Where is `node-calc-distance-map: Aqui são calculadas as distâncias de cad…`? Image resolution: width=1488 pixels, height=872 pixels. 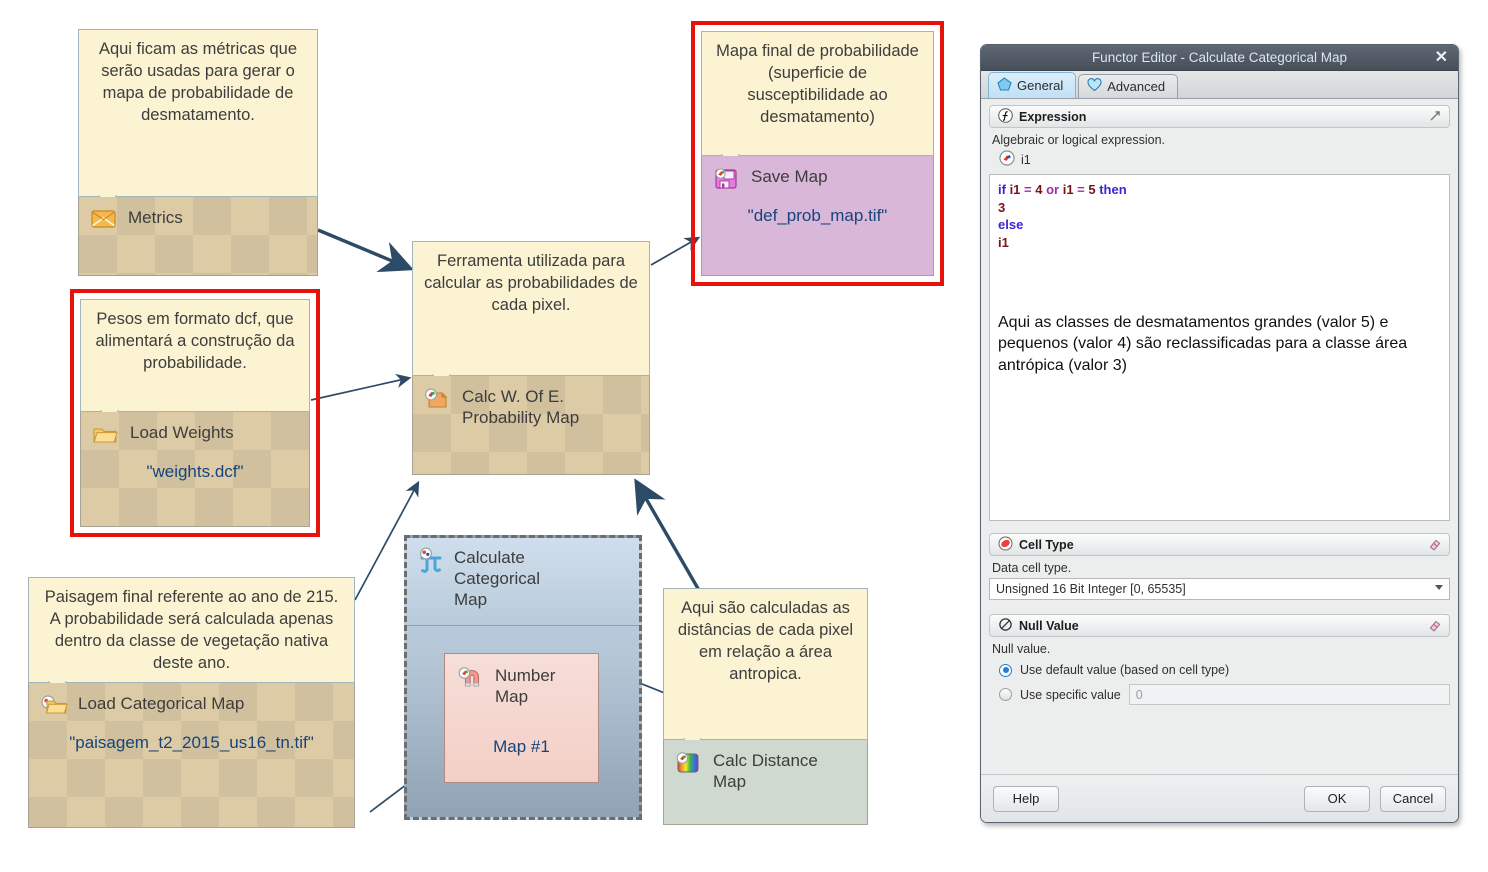 node-calc-distance-map: Aqui são calculadas as distâncias de cad… is located at coordinates (765, 706).